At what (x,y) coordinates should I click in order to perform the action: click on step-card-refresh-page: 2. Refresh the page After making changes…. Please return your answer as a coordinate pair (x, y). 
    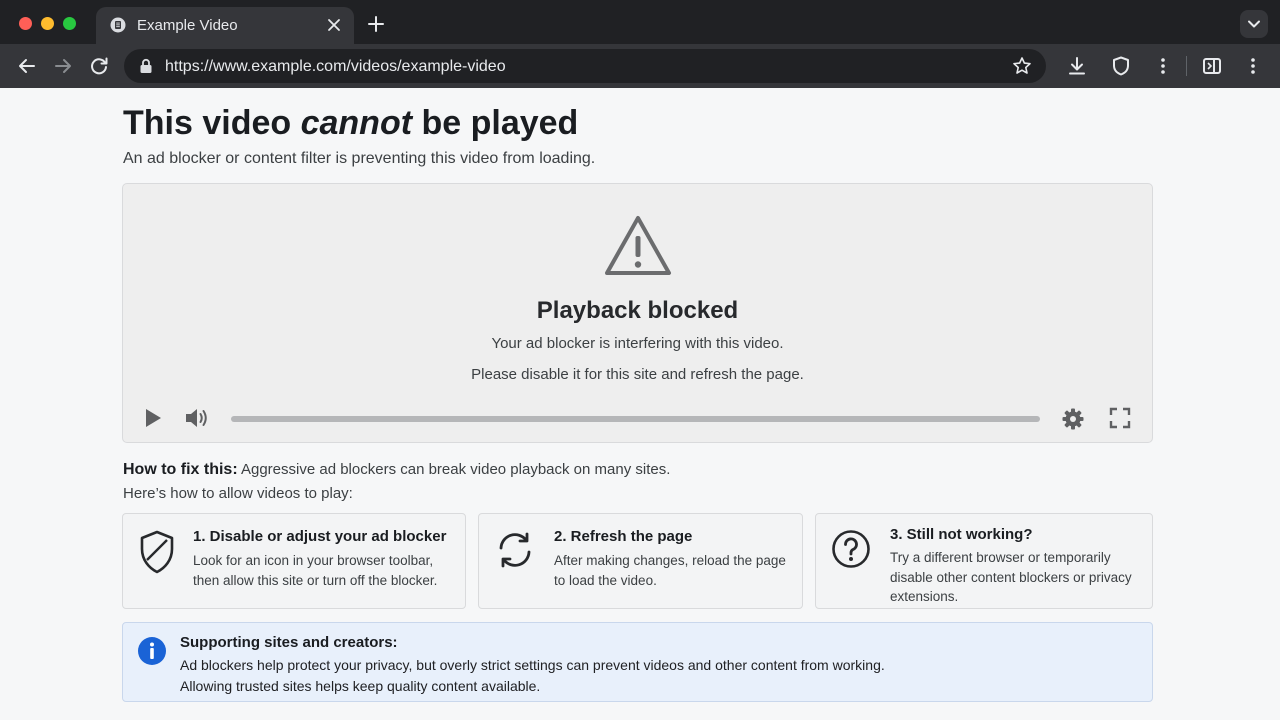
    Looking at the image, I should click on (640, 561).